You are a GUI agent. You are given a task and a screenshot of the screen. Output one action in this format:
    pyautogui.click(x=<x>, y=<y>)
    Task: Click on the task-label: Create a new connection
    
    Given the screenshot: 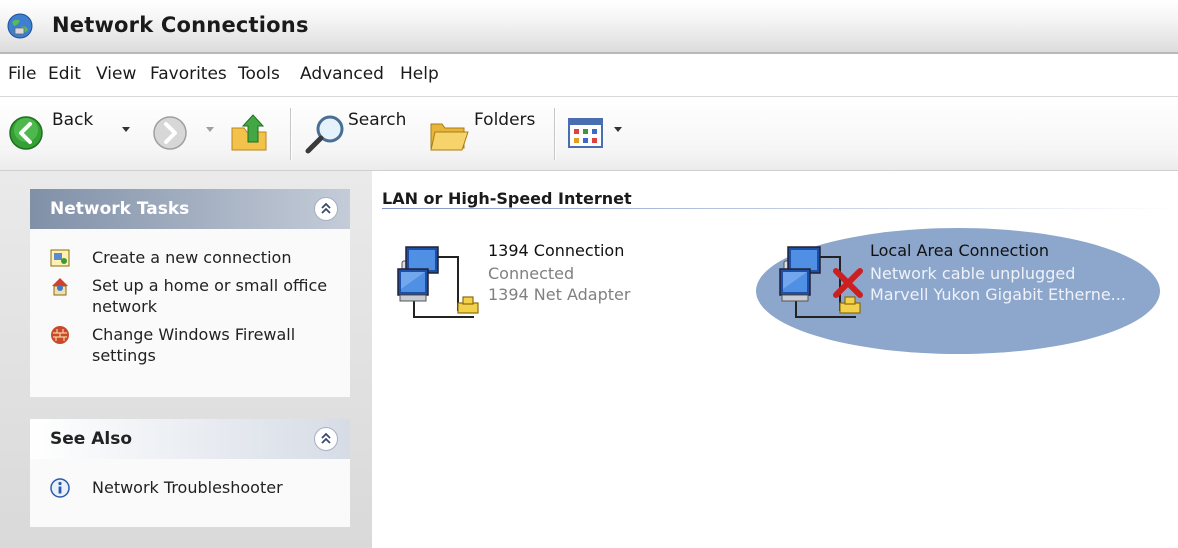 What is the action you would take?
    pyautogui.click(x=192, y=257)
    